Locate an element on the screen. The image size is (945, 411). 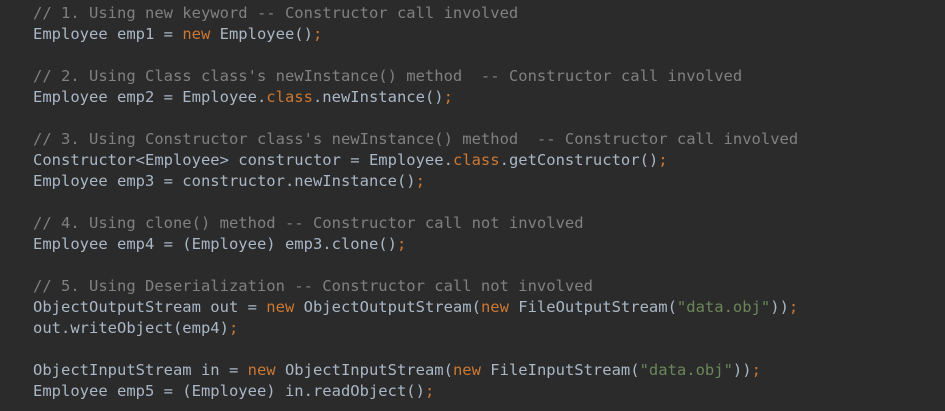
code-token-plain: ObjectOutputStream out = is located at coordinates (150, 307).